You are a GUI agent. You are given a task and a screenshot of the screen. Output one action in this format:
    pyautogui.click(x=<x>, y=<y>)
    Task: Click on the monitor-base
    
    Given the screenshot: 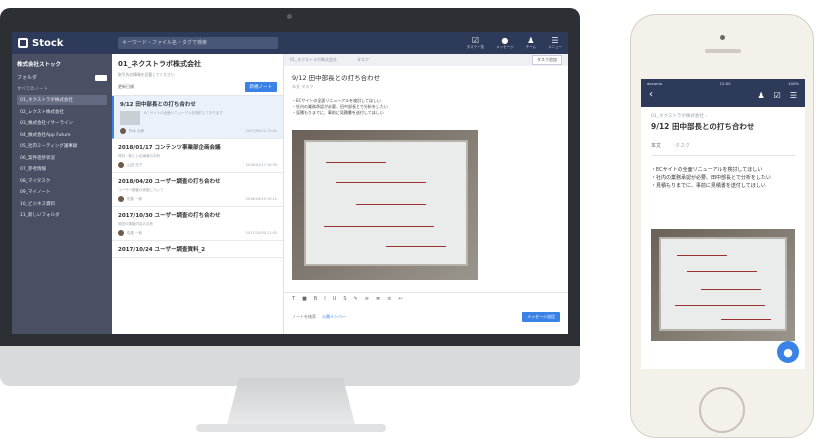 What is the action you would take?
    pyautogui.click(x=291, y=428)
    